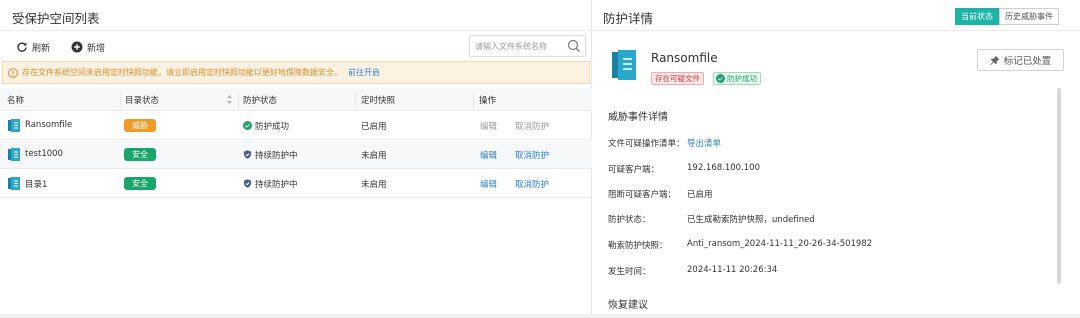  Describe the element at coordinates (49, 125) in the screenshot. I see `row-name: Ransomfile` at that location.